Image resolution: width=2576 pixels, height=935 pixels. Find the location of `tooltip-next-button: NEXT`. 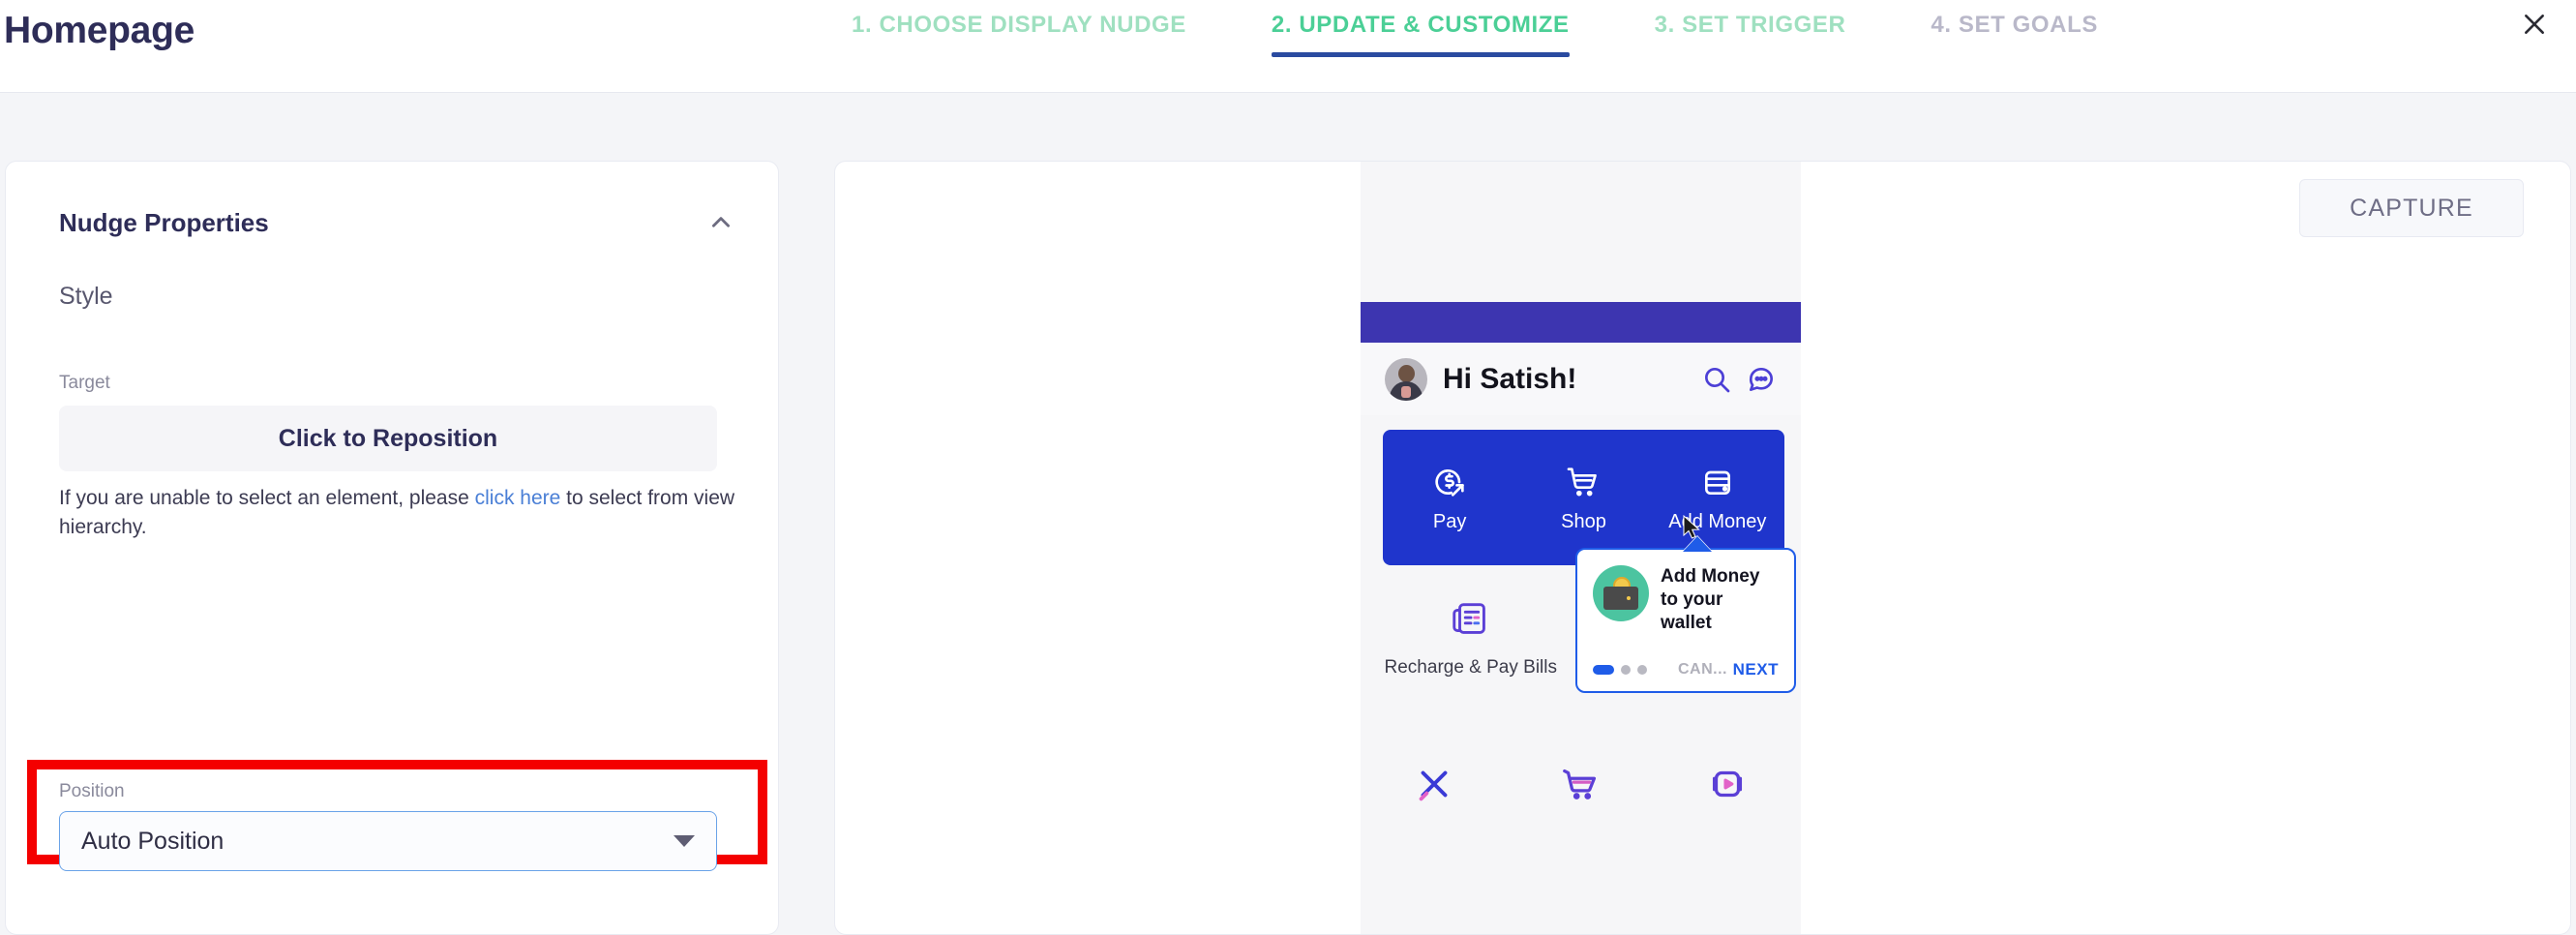

tooltip-next-button: NEXT is located at coordinates (1756, 670).